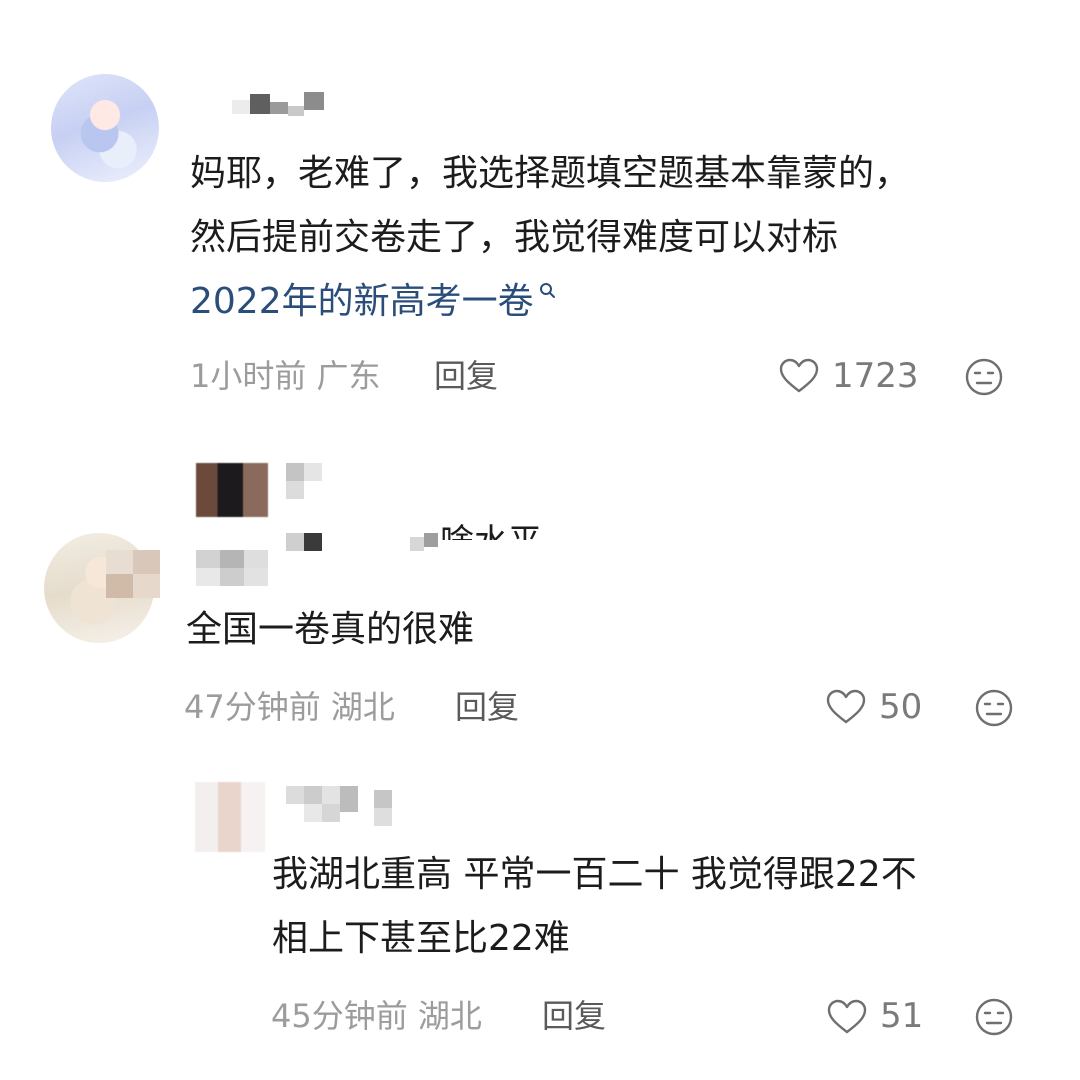 The image size is (1080, 1080). I want to click on comment-text-line: 然后提前交卷走了，我觉得难度可以对标, so click(514, 237).